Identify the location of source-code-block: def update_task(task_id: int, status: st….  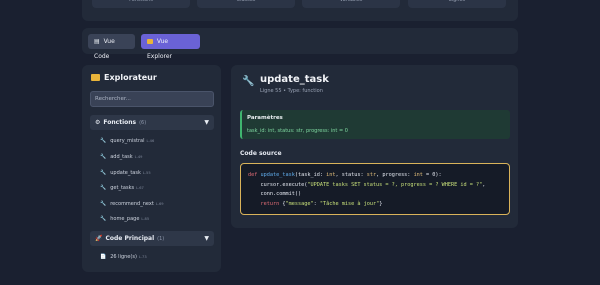
(375, 189).